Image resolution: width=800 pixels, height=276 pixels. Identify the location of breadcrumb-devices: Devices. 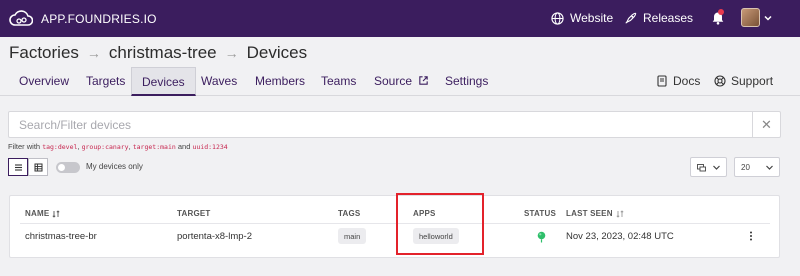
(277, 52).